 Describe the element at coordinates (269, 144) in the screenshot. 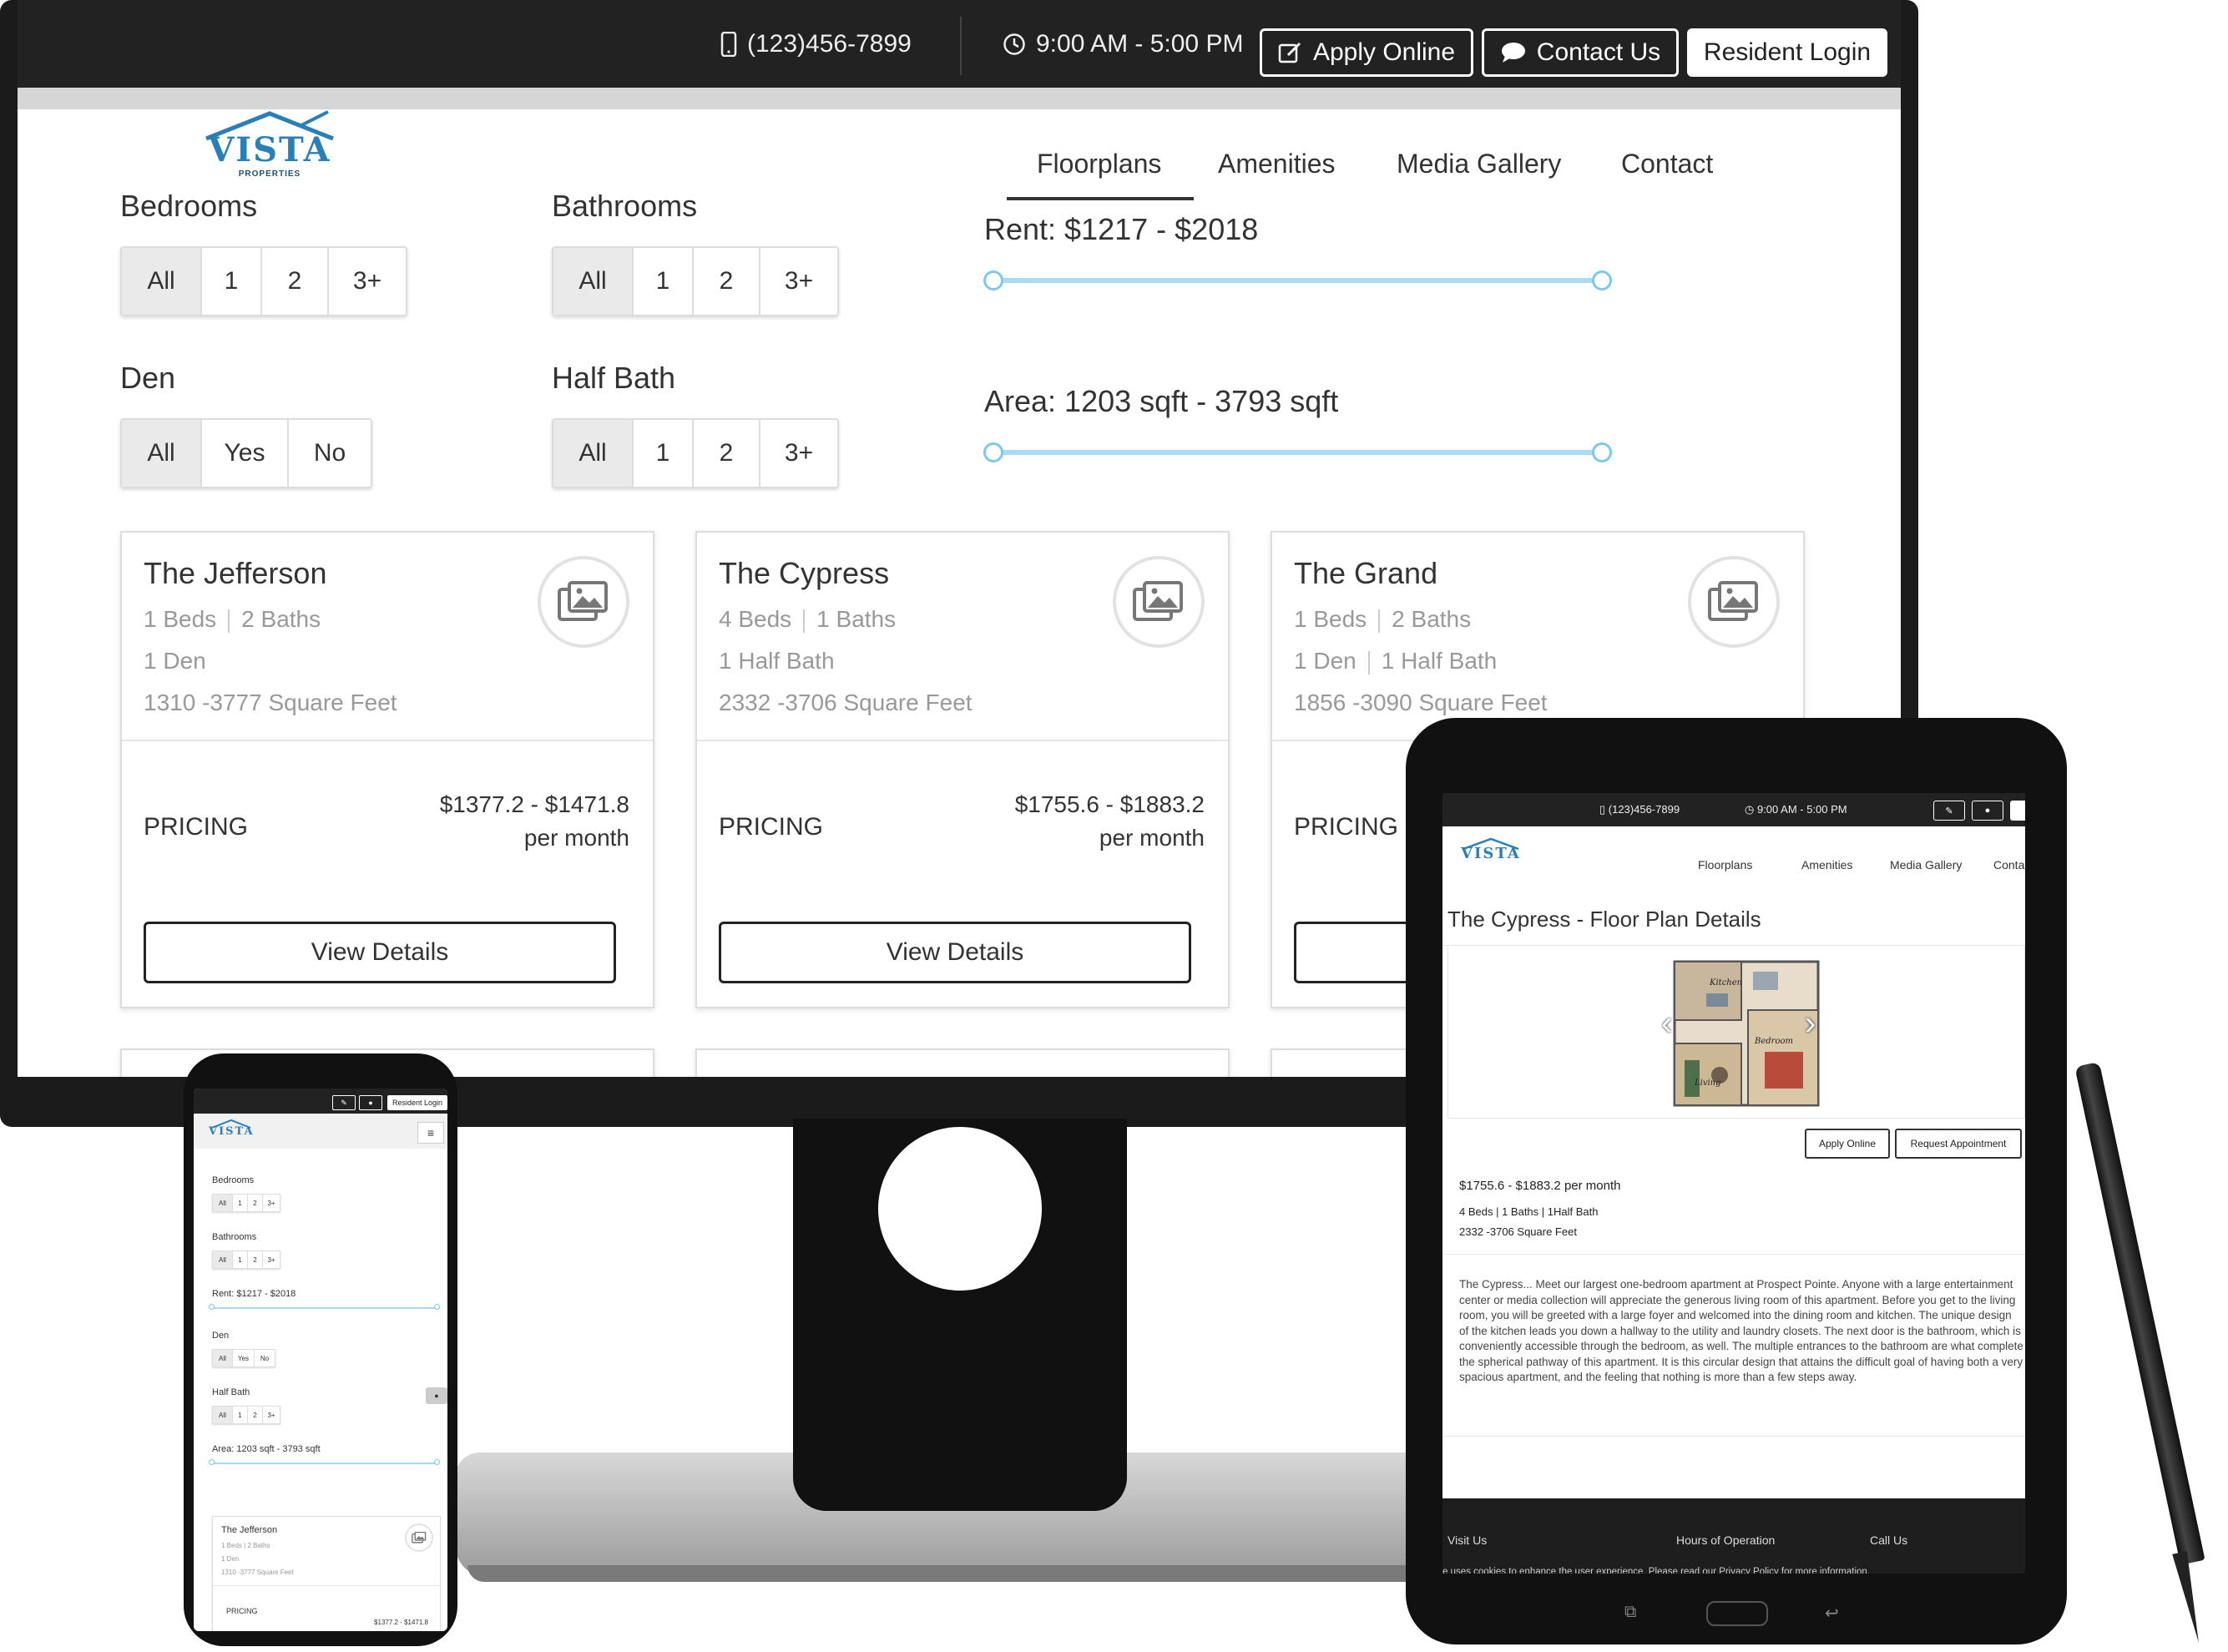

I see `vista-logo: VISTA PROPERTIES` at that location.